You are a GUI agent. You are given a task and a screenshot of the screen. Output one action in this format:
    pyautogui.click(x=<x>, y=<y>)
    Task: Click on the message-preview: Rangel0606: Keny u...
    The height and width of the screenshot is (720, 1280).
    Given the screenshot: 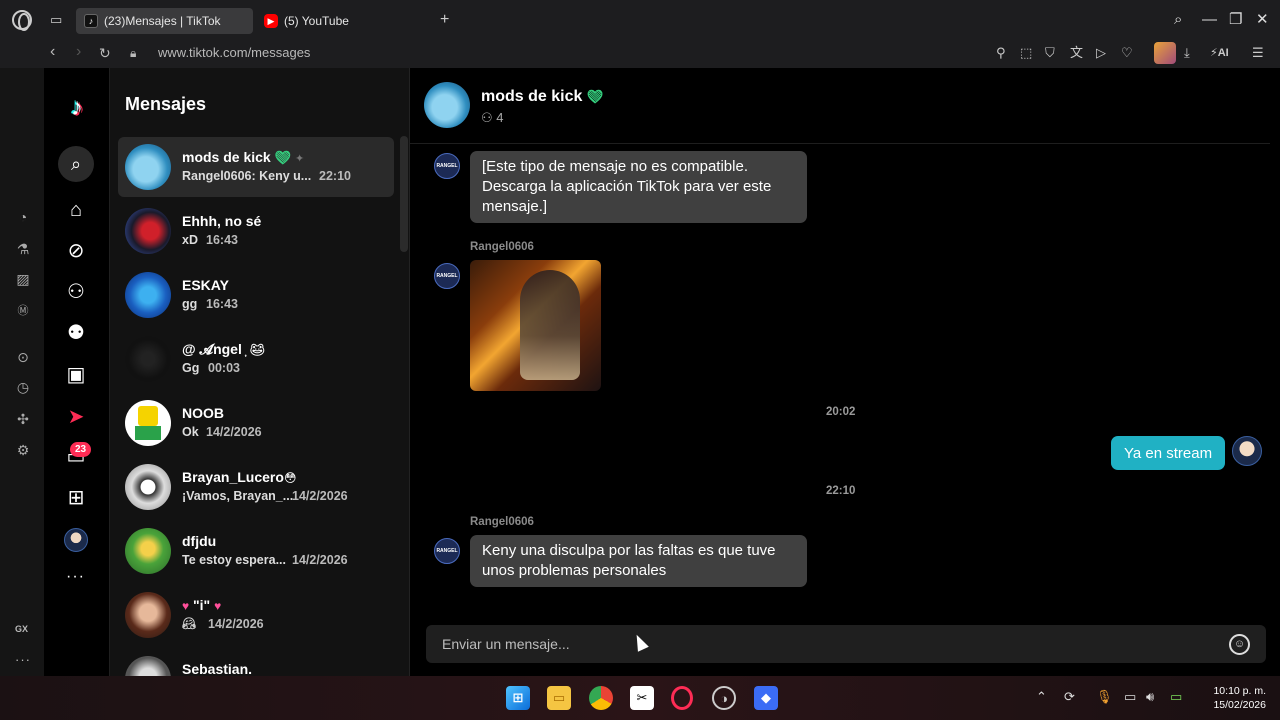 What is the action you would take?
    pyautogui.click(x=247, y=176)
    